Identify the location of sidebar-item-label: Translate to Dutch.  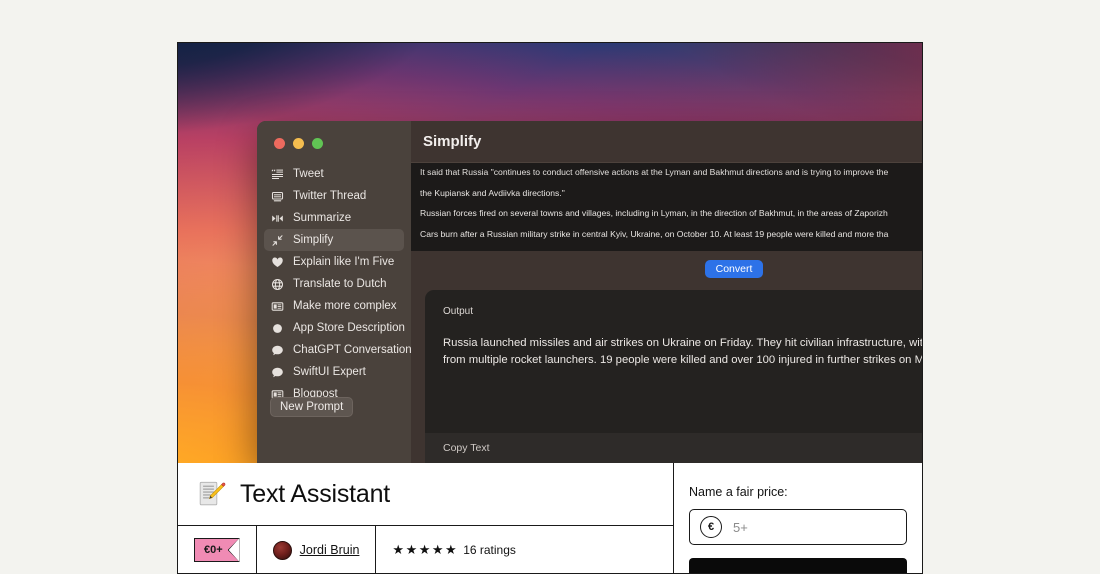
(340, 284).